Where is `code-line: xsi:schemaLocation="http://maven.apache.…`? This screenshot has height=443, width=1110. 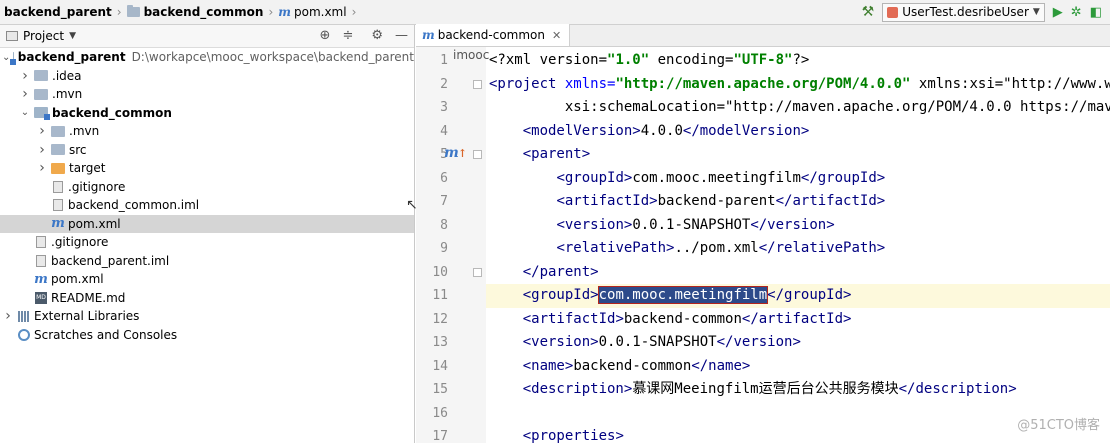 code-line: xsi:schemaLocation="http://maven.apache.… is located at coordinates (798, 108).